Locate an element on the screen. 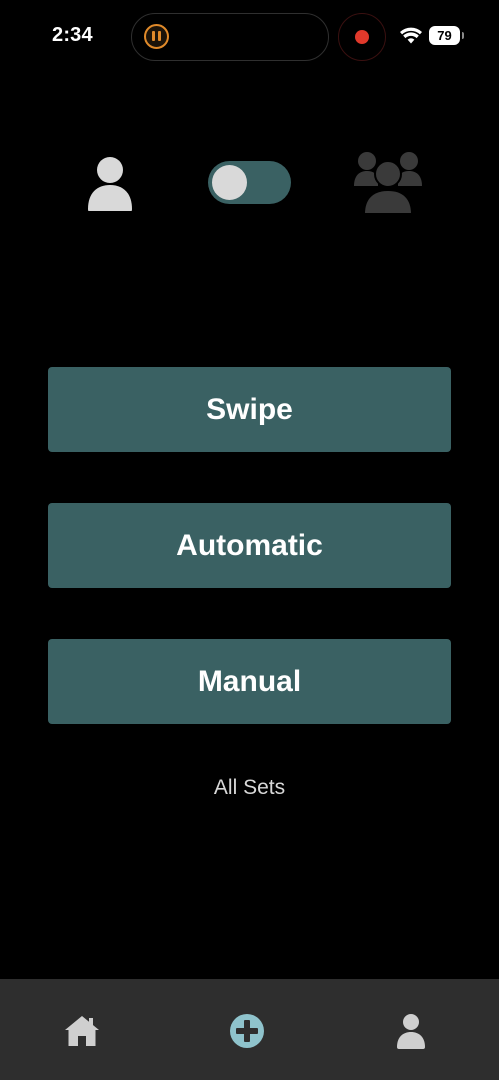 The height and width of the screenshot is (1080, 499). swipe-button: Swipe is located at coordinates (249, 409).